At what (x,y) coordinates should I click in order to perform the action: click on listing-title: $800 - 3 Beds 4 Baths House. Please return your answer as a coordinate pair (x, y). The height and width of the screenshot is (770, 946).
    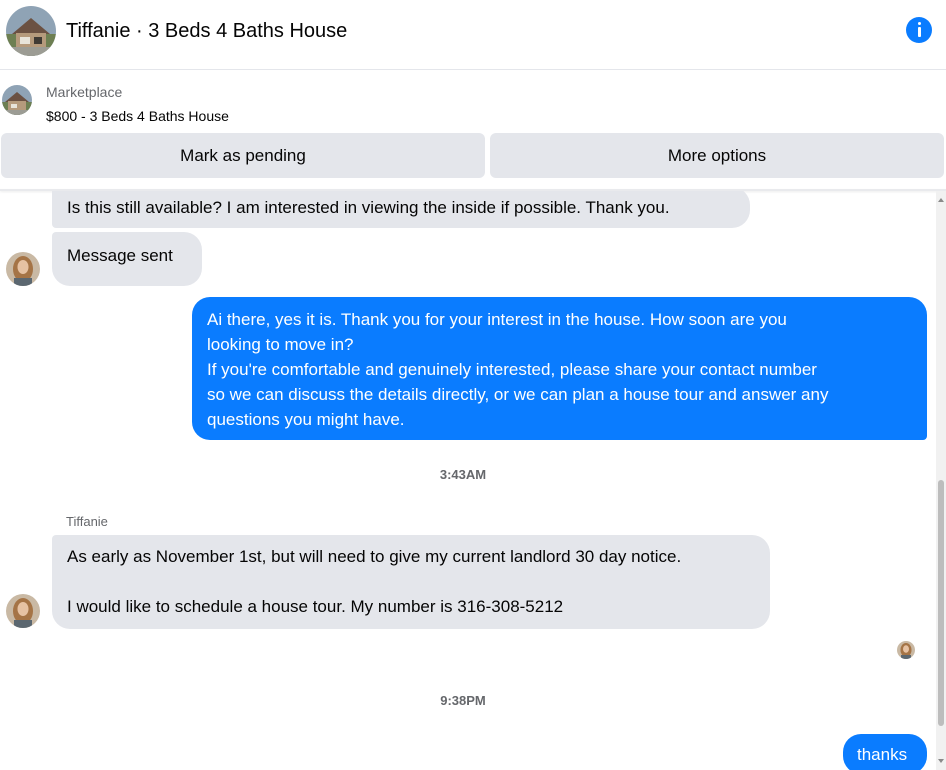
    Looking at the image, I should click on (137, 116).